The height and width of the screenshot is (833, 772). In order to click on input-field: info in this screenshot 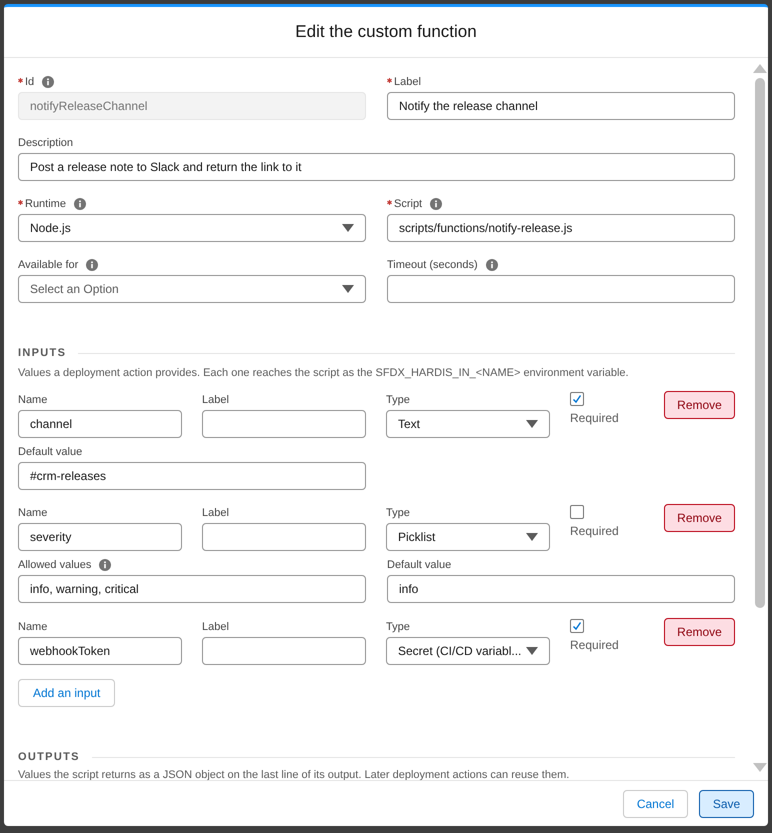, I will do `click(561, 589)`.